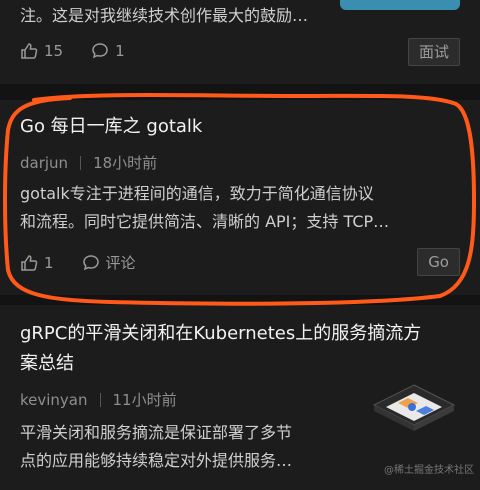  What do you see at coordinates (156, 432) in the screenshot?
I see `article-summary-line-1: 平滑关闭和服务摘流是保证部署了多节` at bounding box center [156, 432].